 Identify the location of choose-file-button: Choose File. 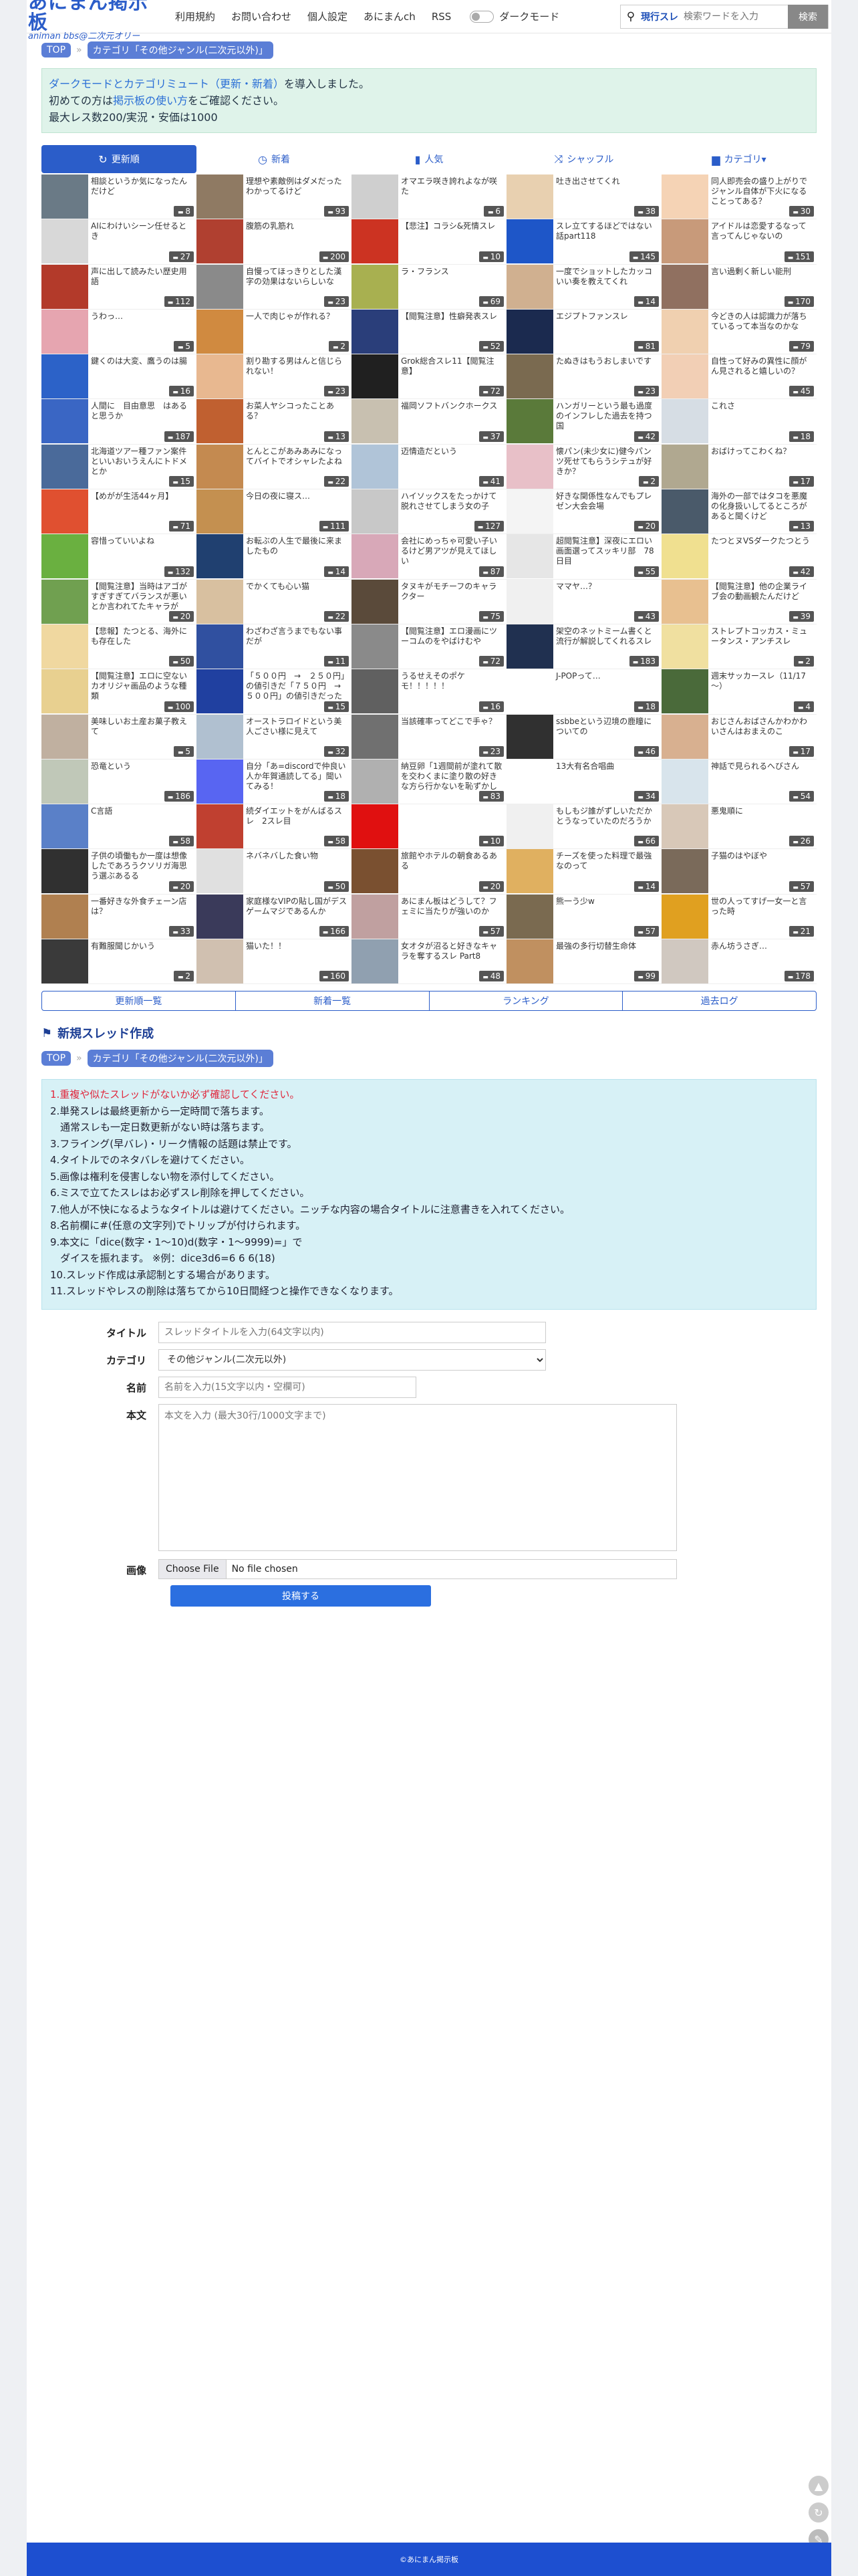
(193, 1568).